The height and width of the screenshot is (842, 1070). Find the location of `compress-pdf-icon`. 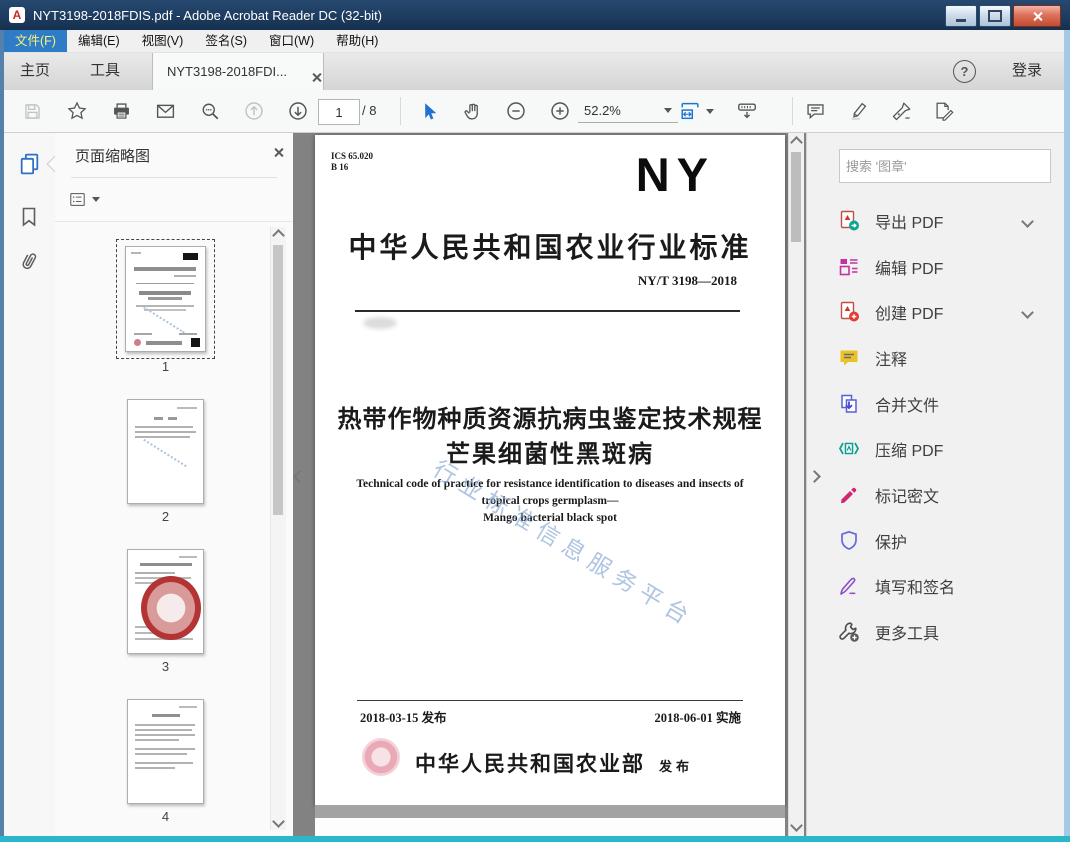

compress-pdf-icon is located at coordinates (849, 449).